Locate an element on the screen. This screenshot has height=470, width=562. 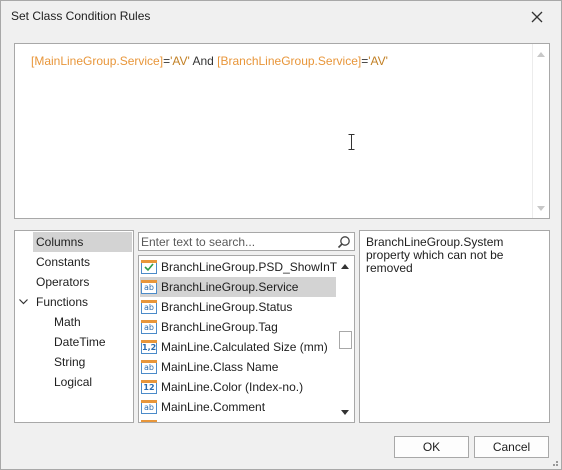
field-item: ab BranchLineGroup.Tag is located at coordinates (238, 327).